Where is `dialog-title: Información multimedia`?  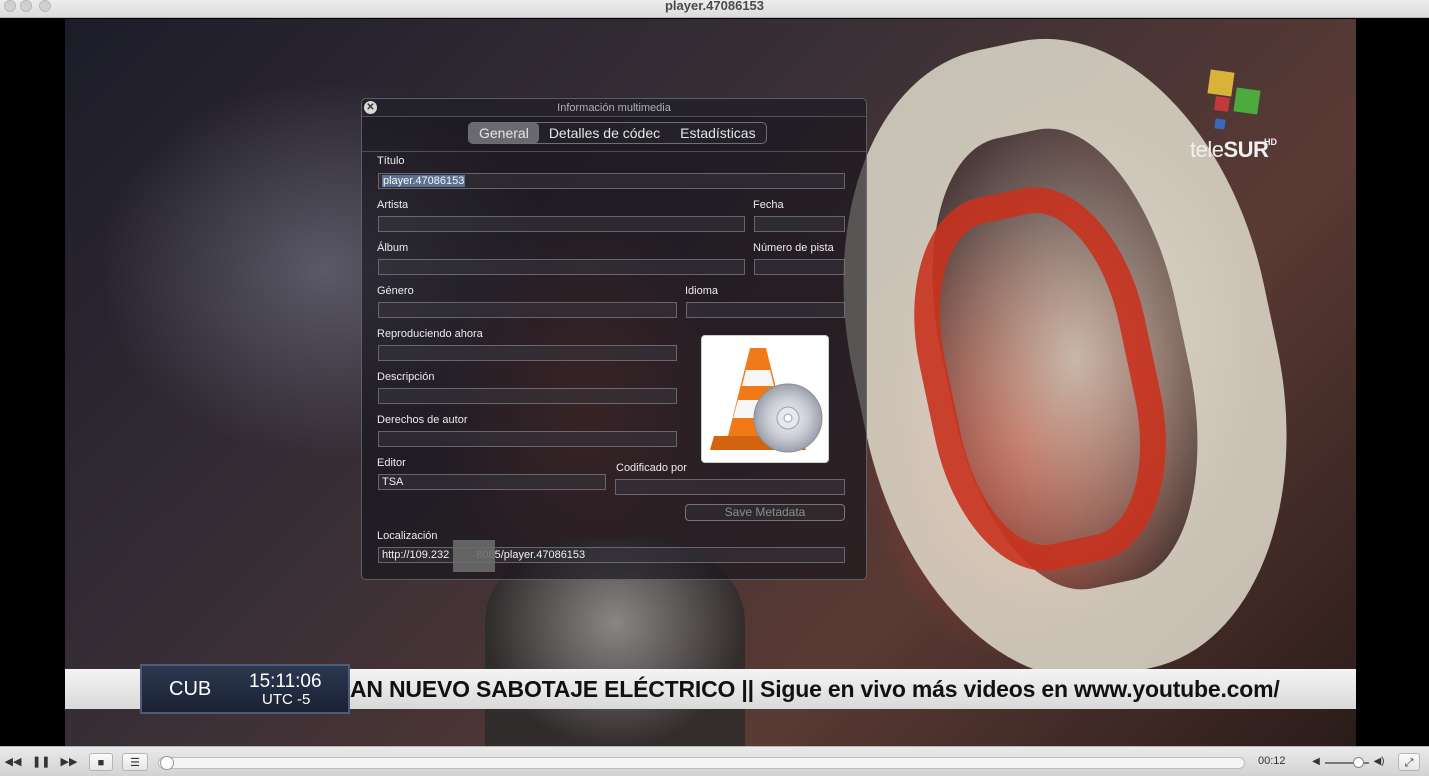 dialog-title: Información multimedia is located at coordinates (614, 108).